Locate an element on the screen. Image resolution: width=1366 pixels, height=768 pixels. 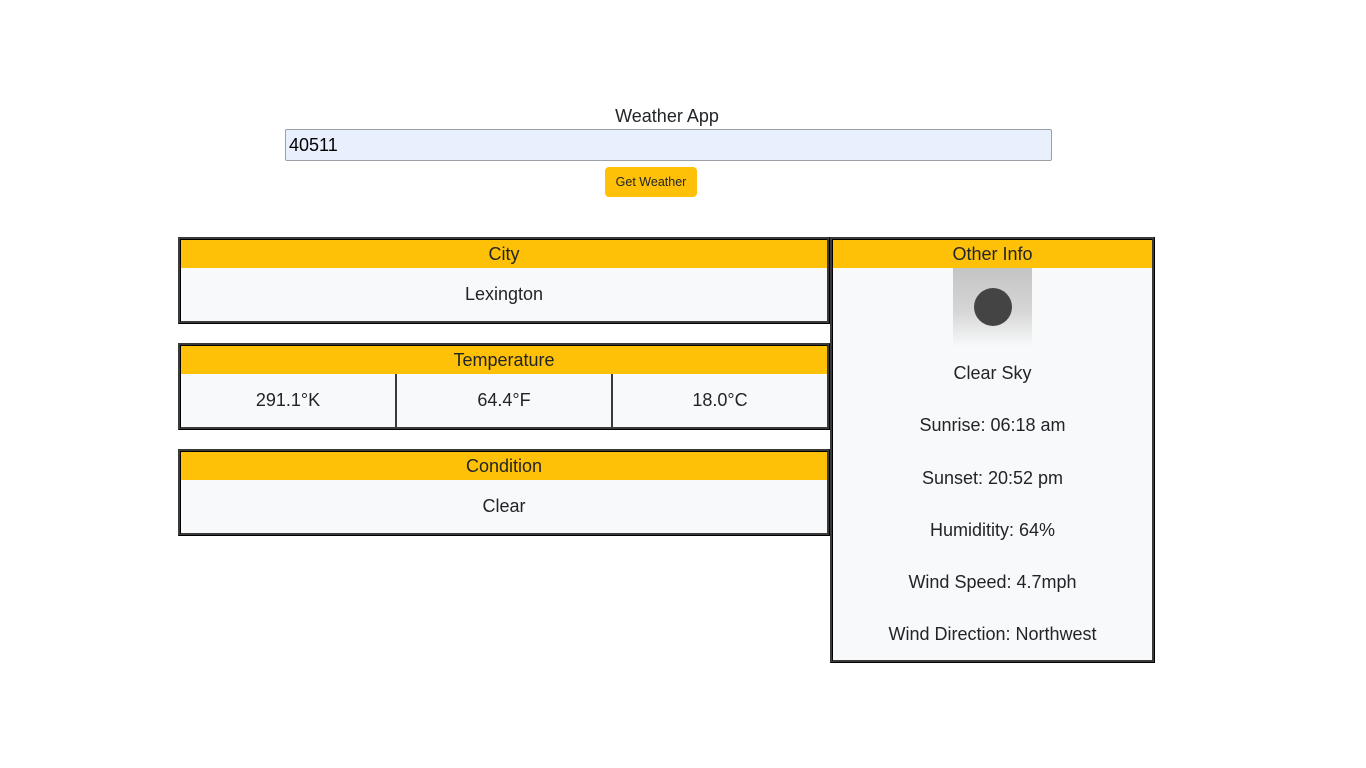
temperature-celsius: 18.0°C is located at coordinates (720, 400).